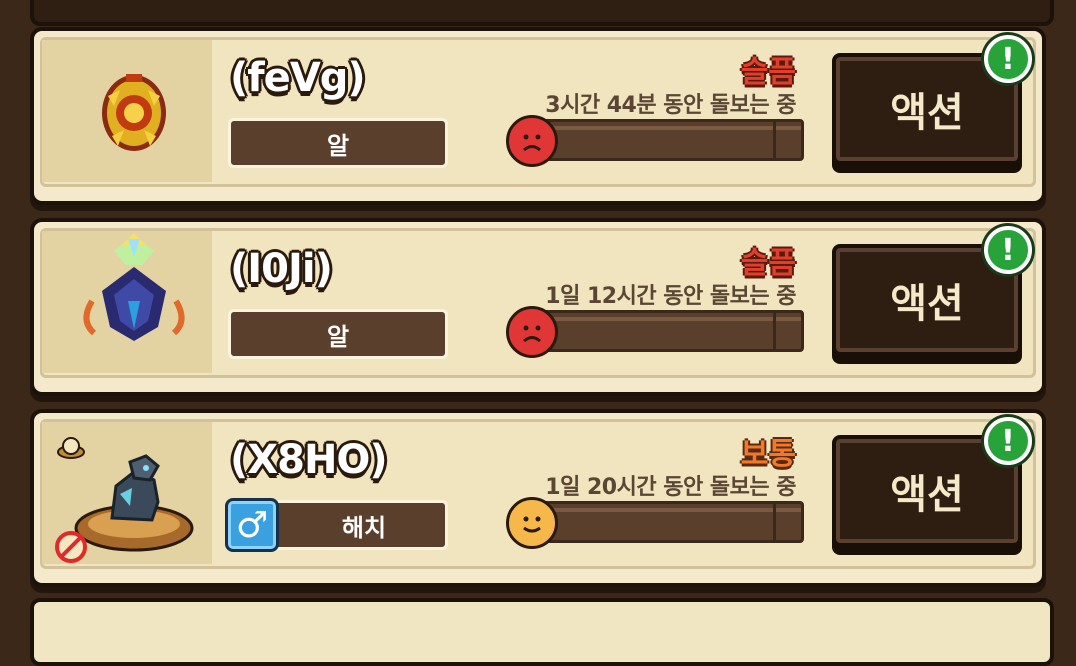 The image size is (1076, 666). What do you see at coordinates (670, 105) in the screenshot?
I see `care-time-text: 3시간 44분 동안 돌보는 중` at bounding box center [670, 105].